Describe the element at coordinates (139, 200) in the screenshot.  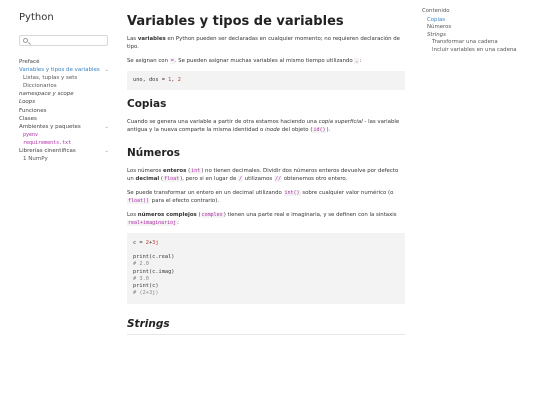
I see `inline-code: float()` at that location.